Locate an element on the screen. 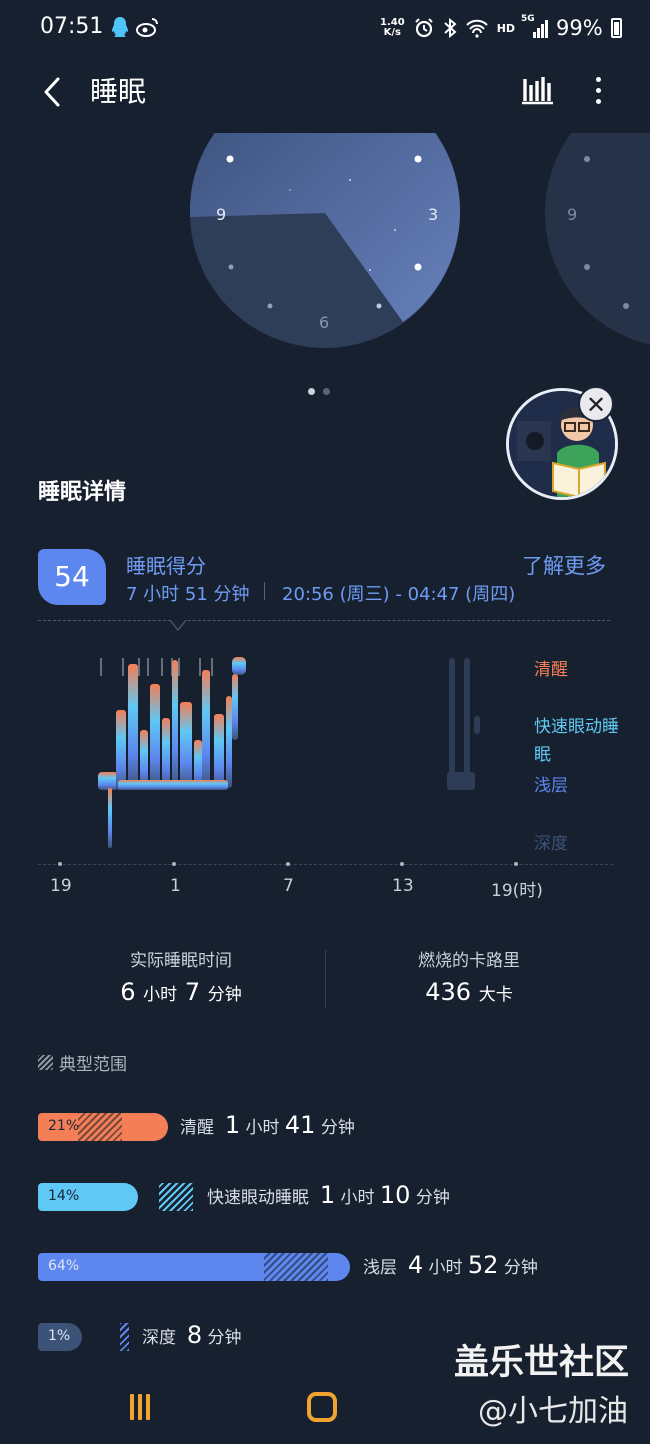 The image size is (650, 1444). stage-bar-awake: 21% is located at coordinates (103, 1127).